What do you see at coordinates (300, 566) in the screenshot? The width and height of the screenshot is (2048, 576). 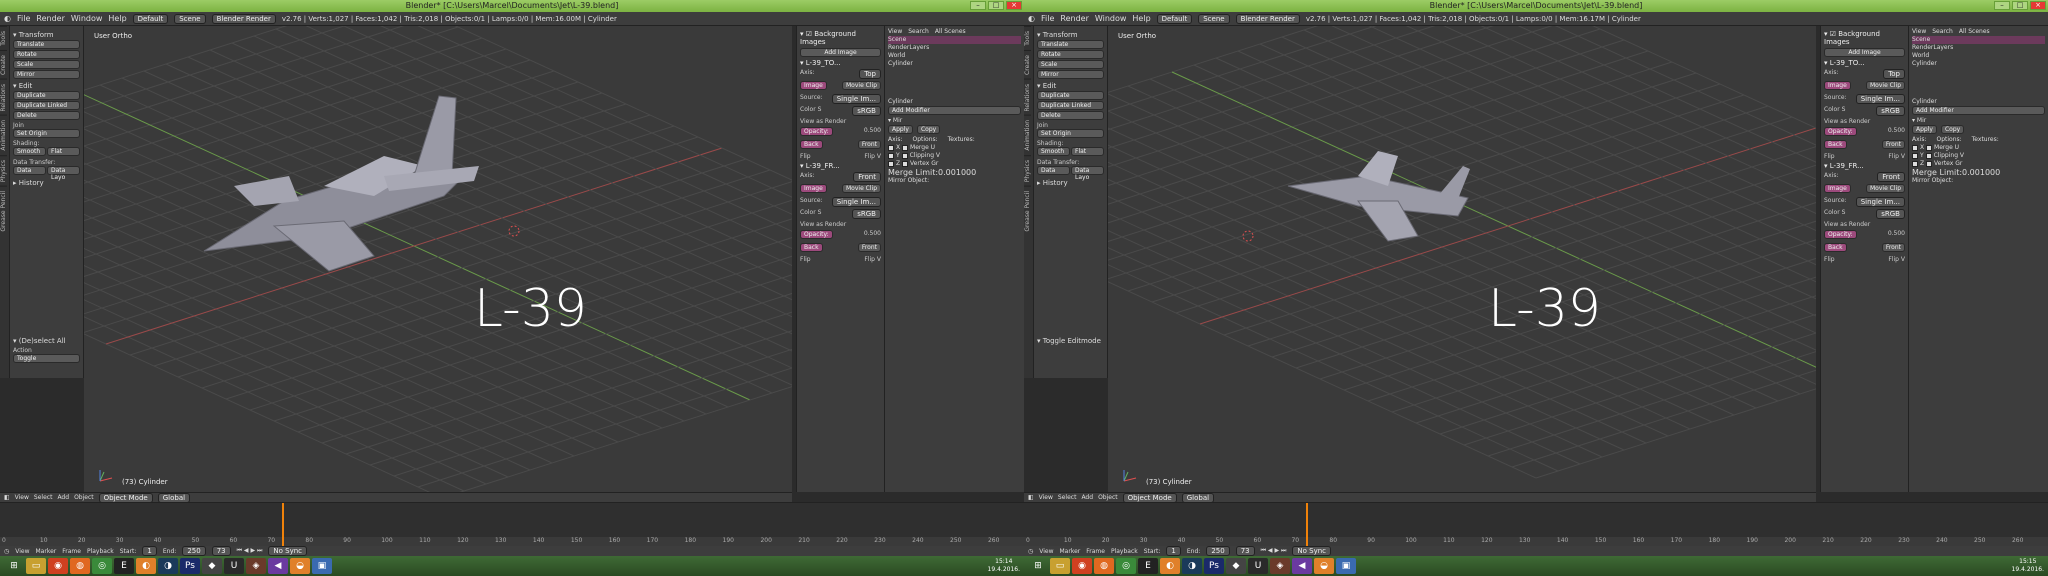 I see `blender-run-icon: ◒` at bounding box center [300, 566].